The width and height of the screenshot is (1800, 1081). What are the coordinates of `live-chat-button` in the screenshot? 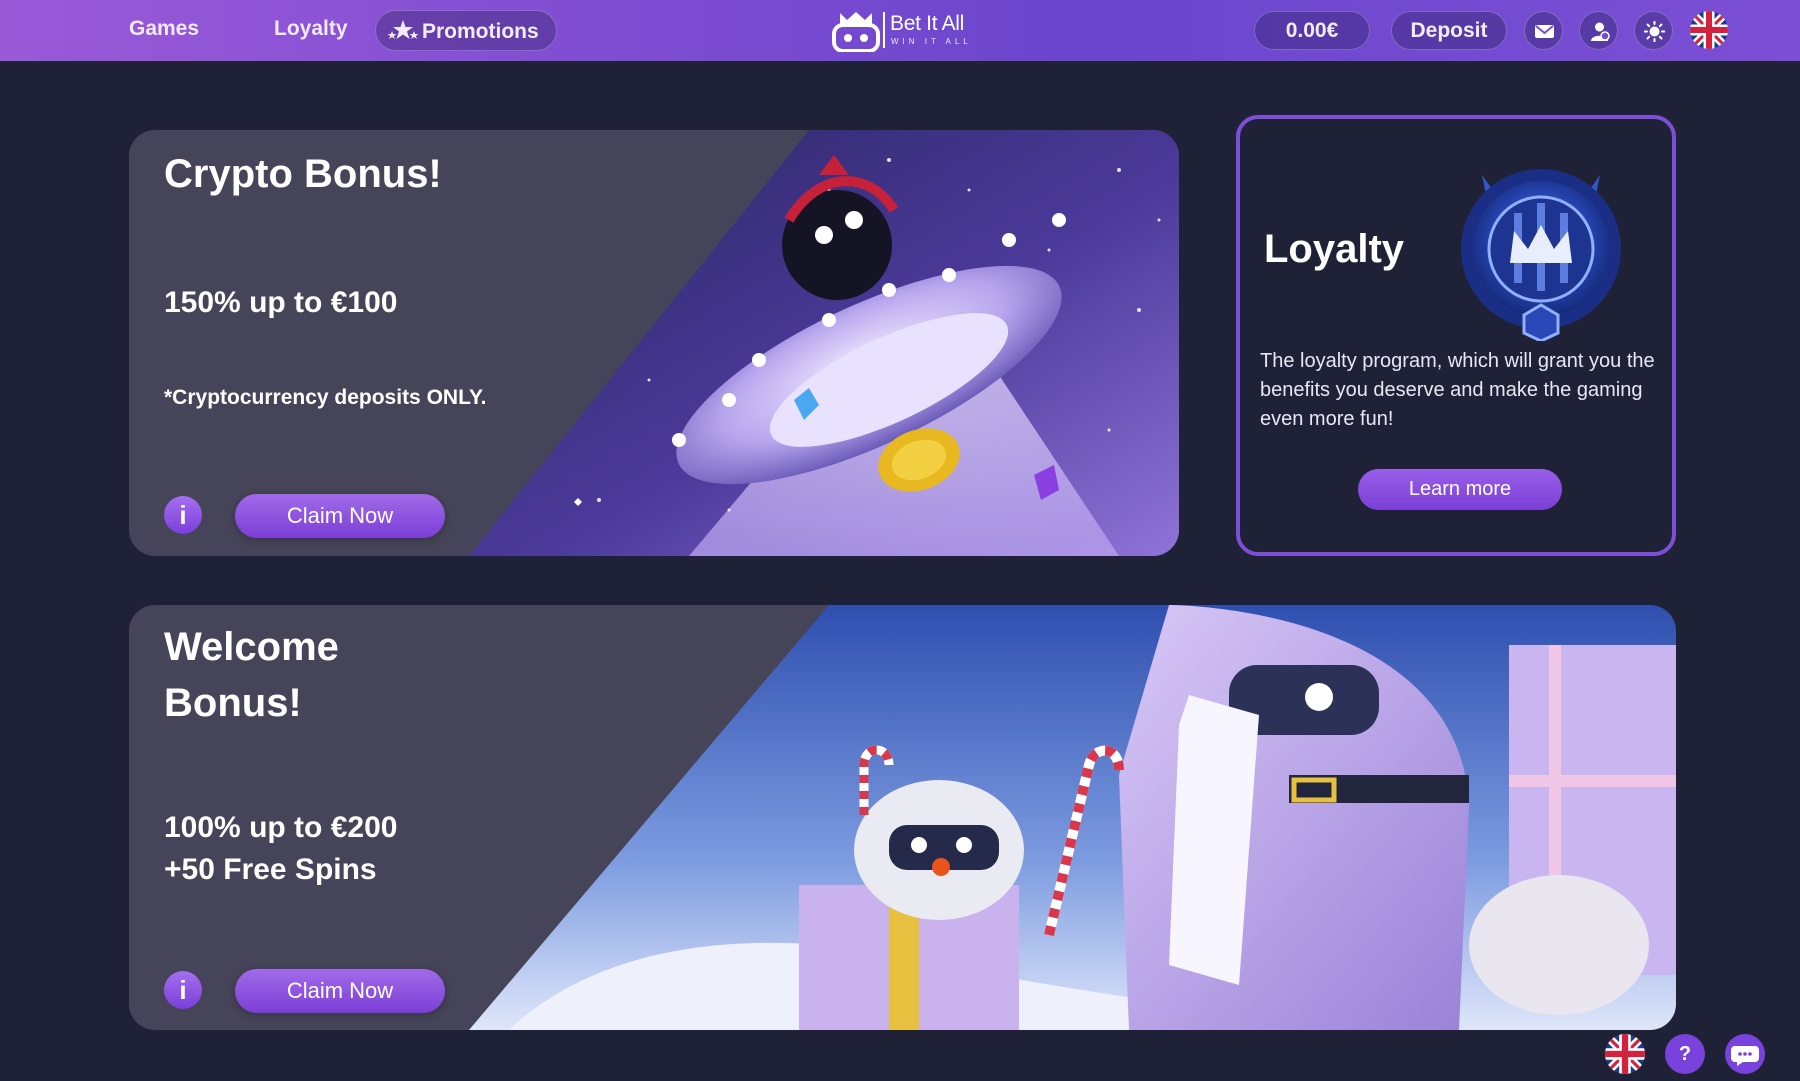 It's located at (1745, 1054).